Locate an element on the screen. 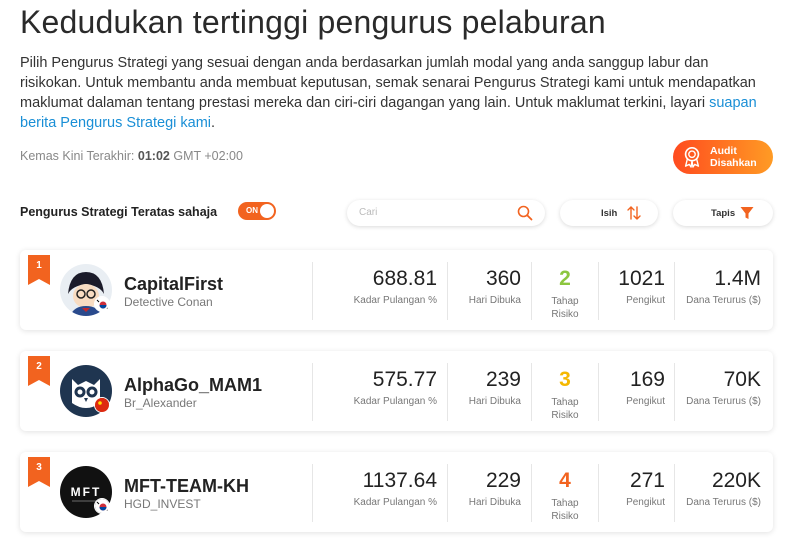 This screenshot has height=546, width=800. manager-name: CapitalFirst is located at coordinates (173, 284).